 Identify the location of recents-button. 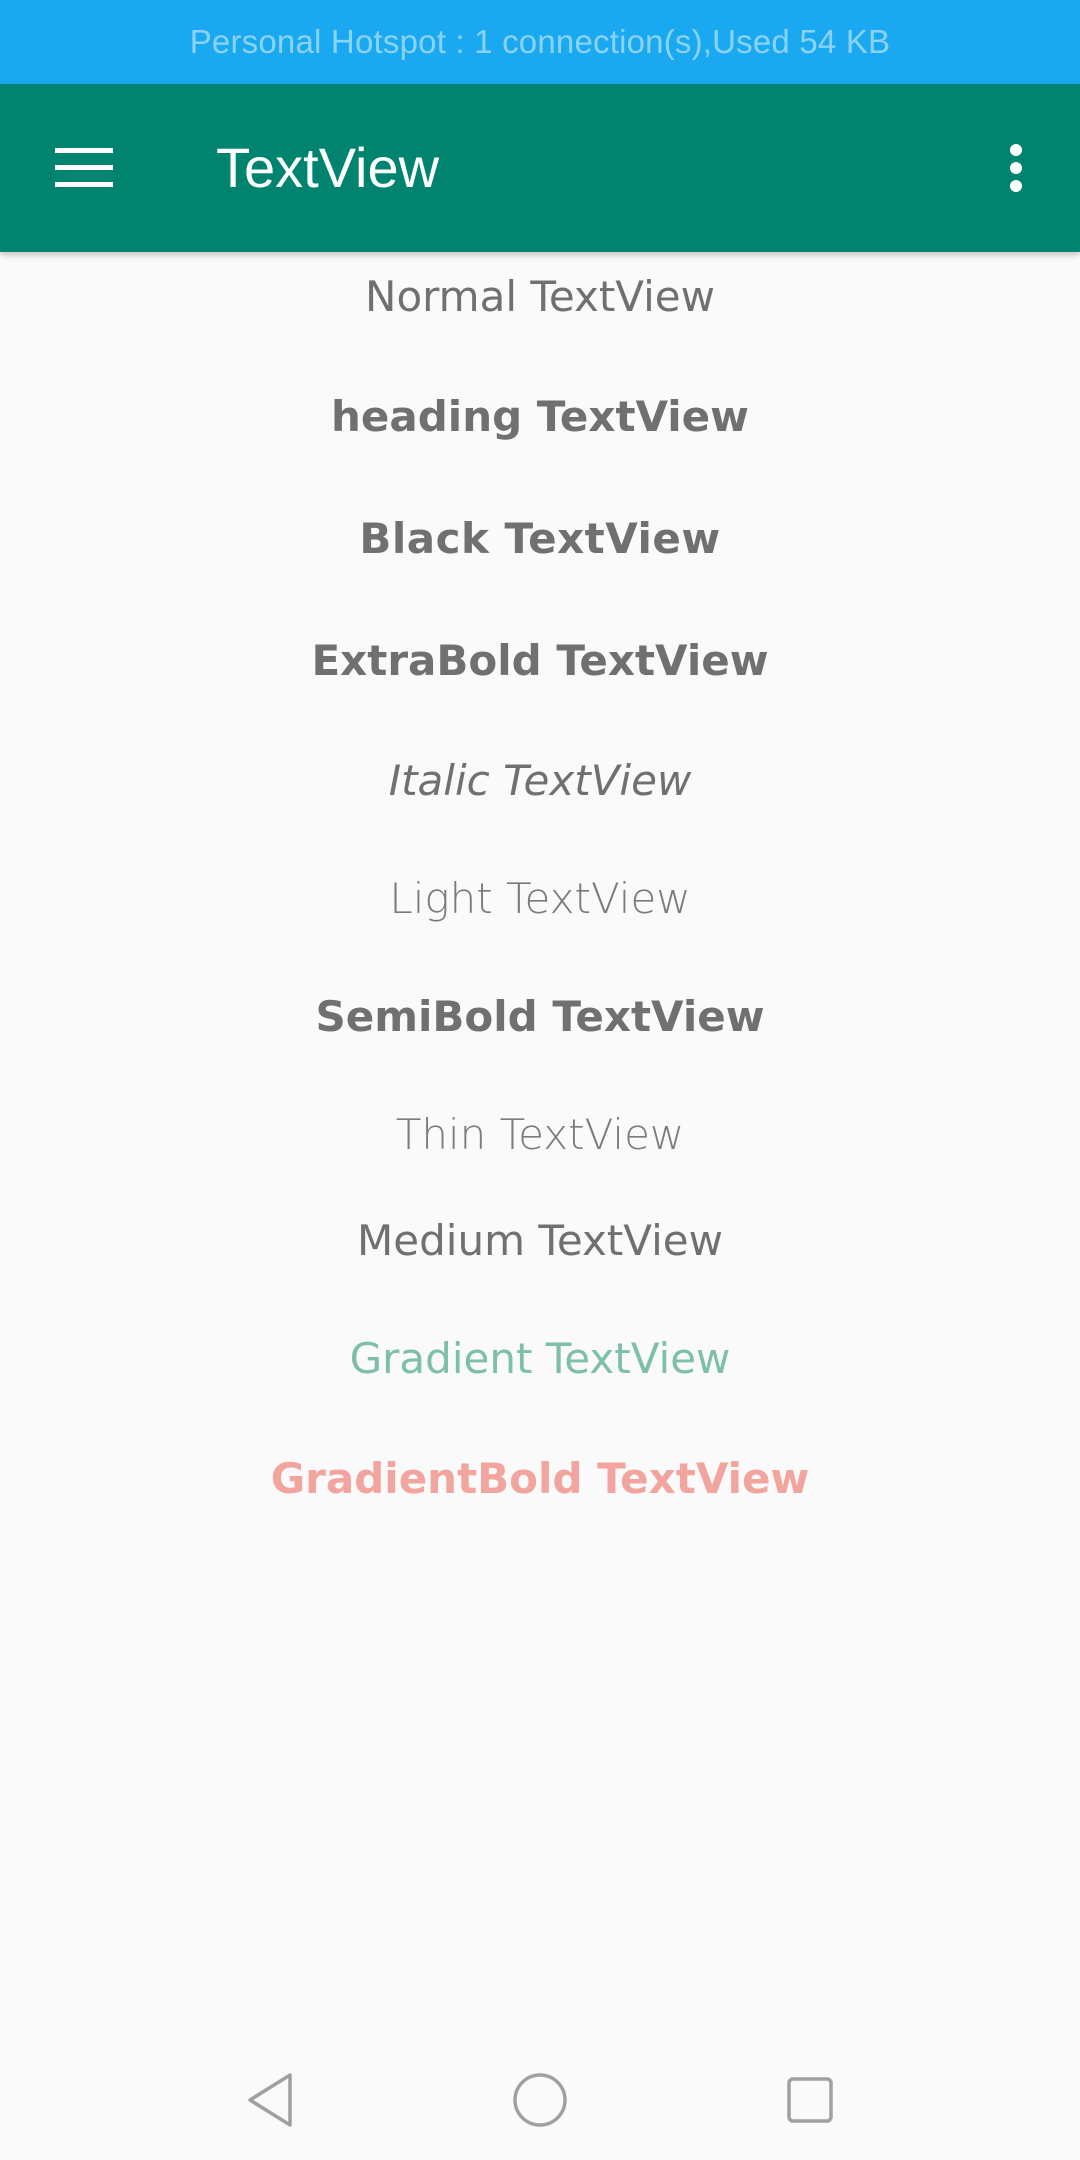
(810, 2100).